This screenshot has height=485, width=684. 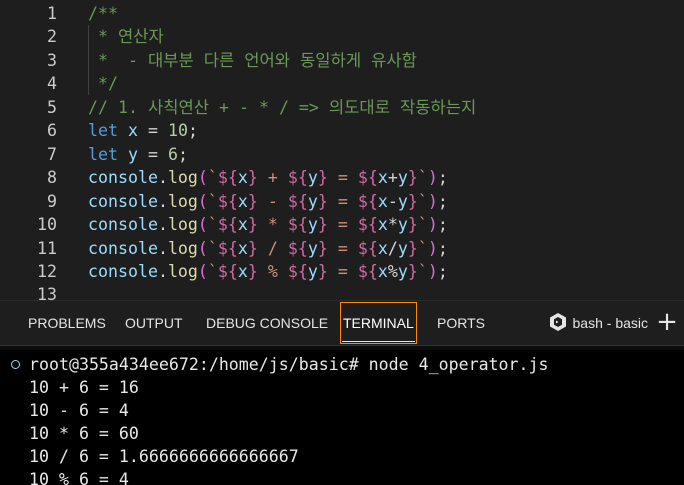 What do you see at coordinates (268, 178) in the screenshot?
I see `code-text: console.log(`${x} + ${y} = ${x+y}`);` at bounding box center [268, 178].